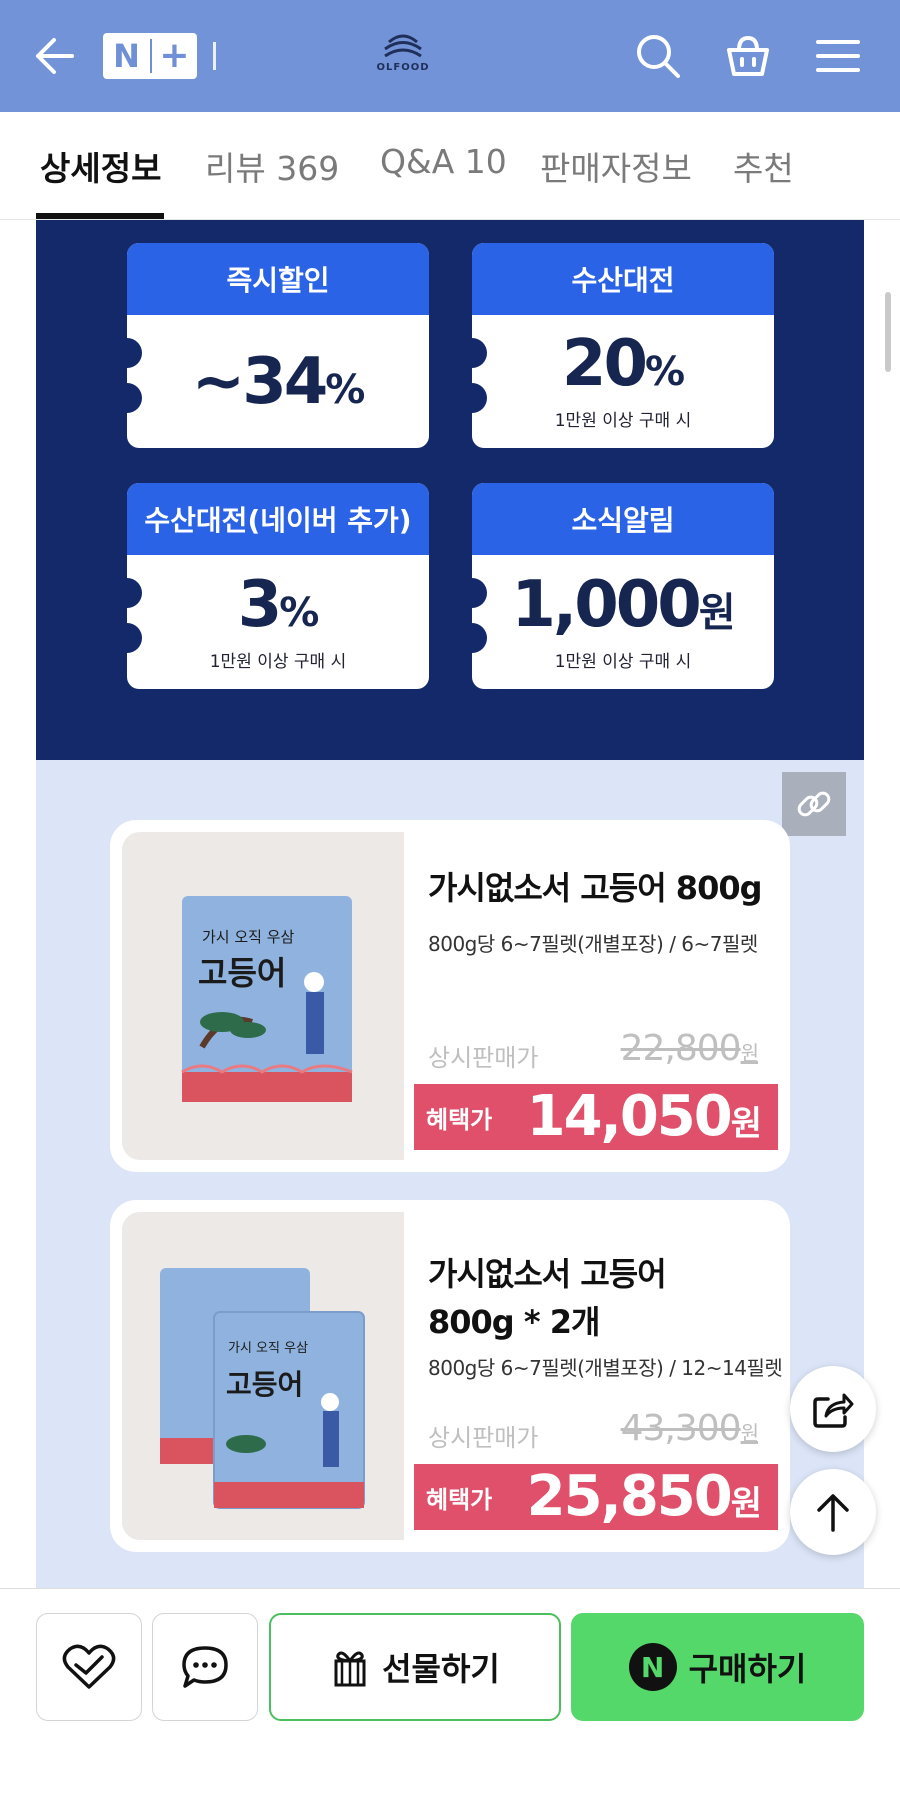 This screenshot has width=900, height=1817. I want to click on heart-check-icon, so click(89, 1666).